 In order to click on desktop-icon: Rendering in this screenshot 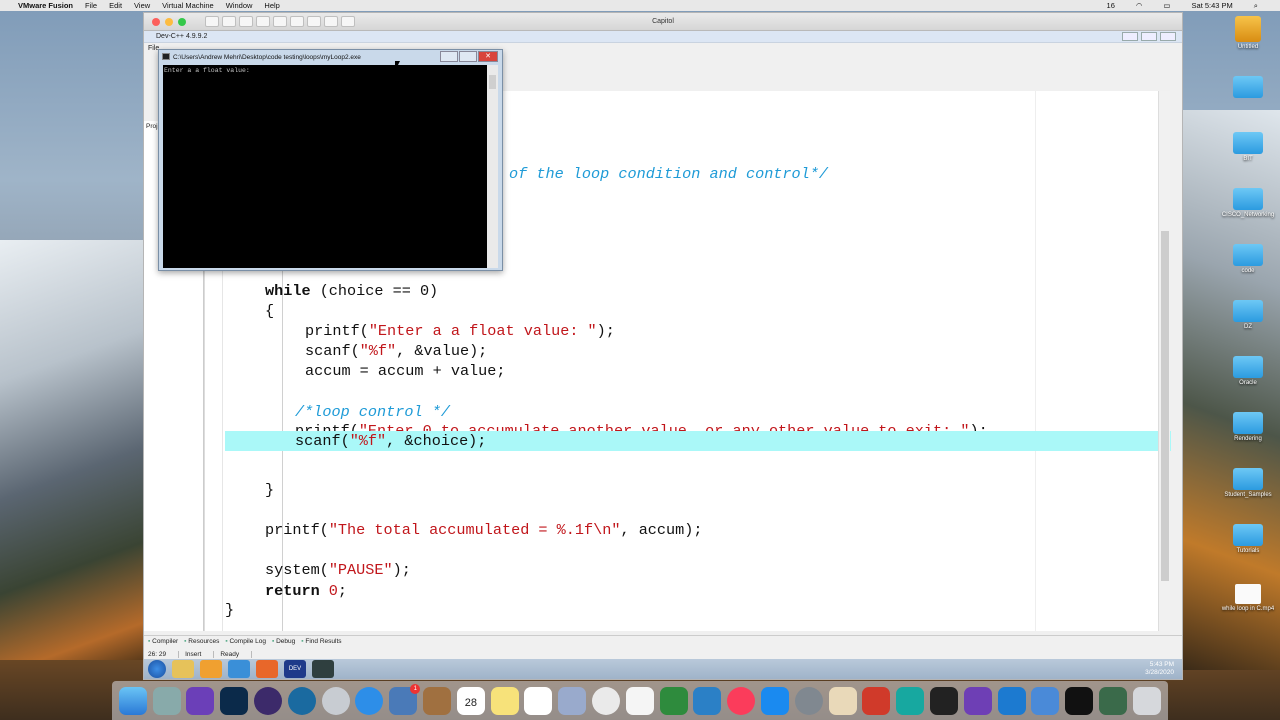, I will do `click(1248, 427)`.